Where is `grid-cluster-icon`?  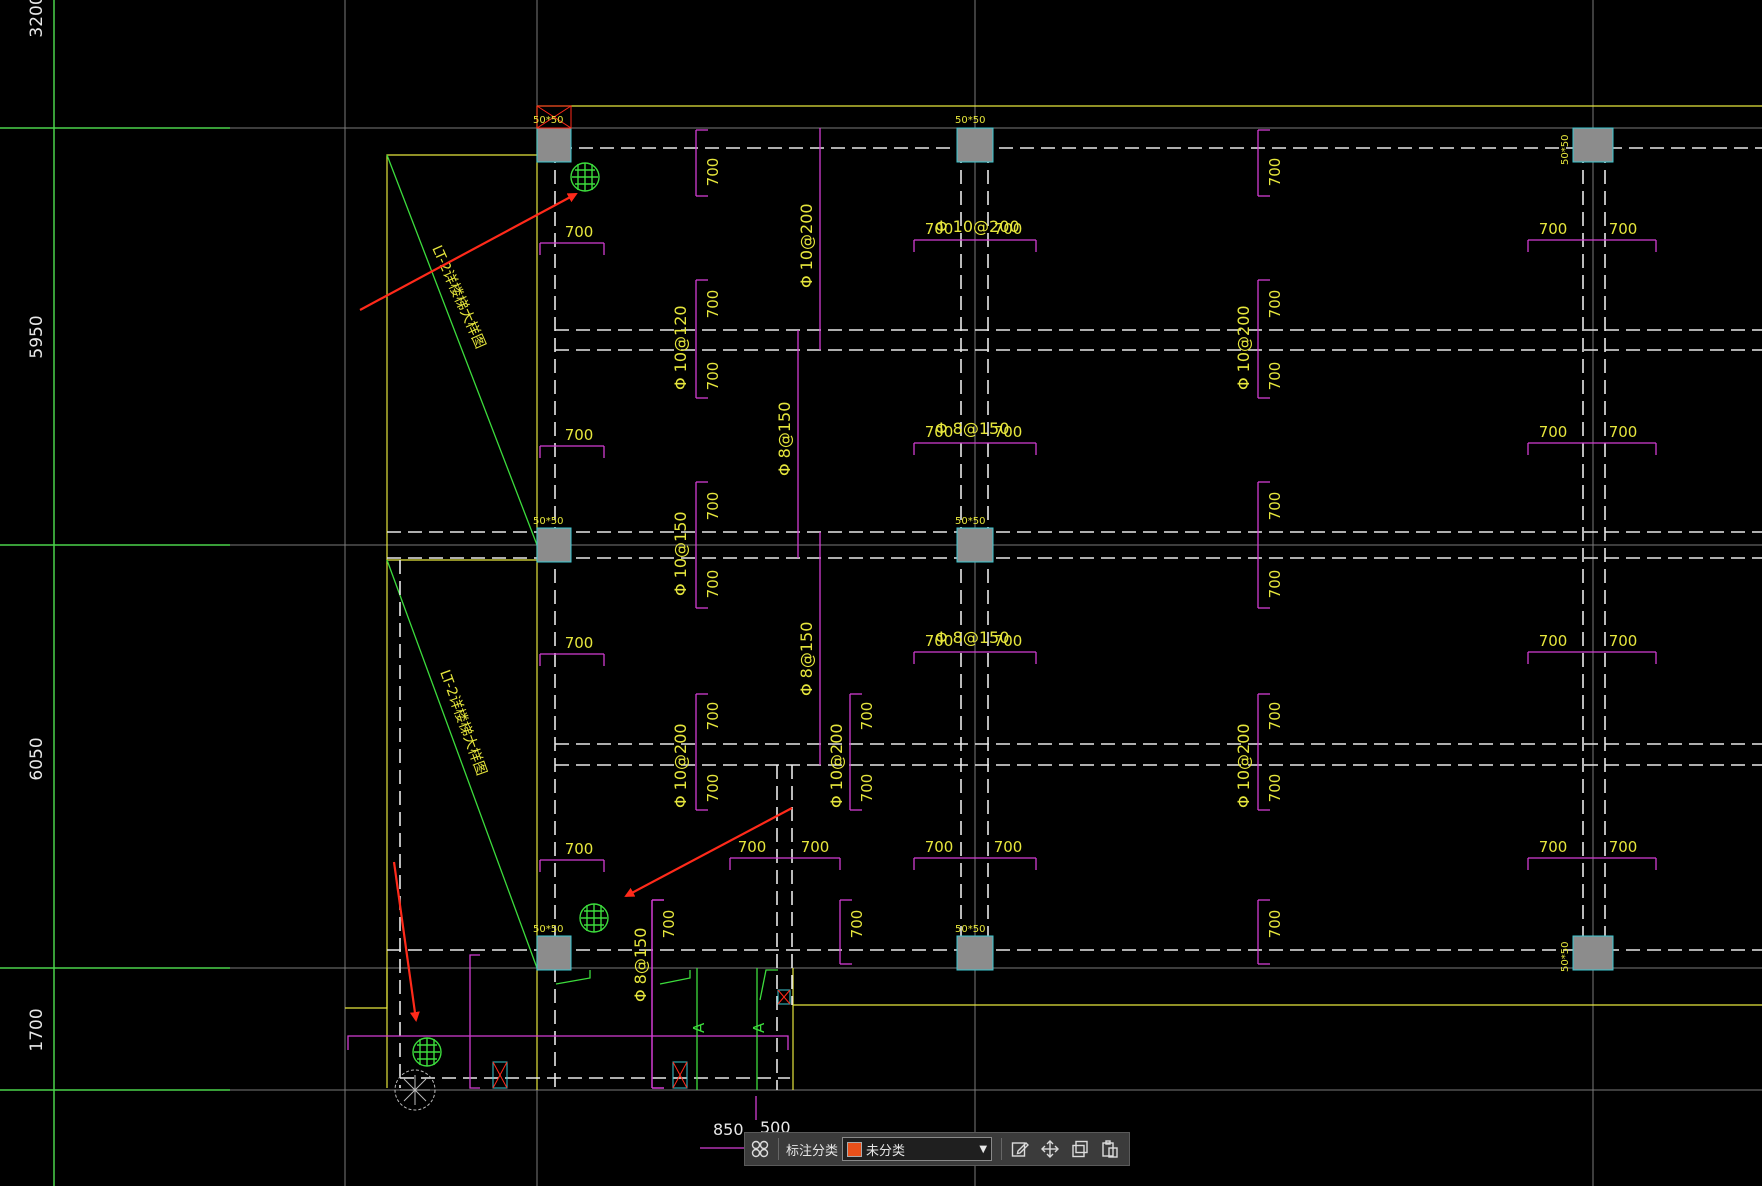
grid-cluster-icon is located at coordinates (760, 1149).